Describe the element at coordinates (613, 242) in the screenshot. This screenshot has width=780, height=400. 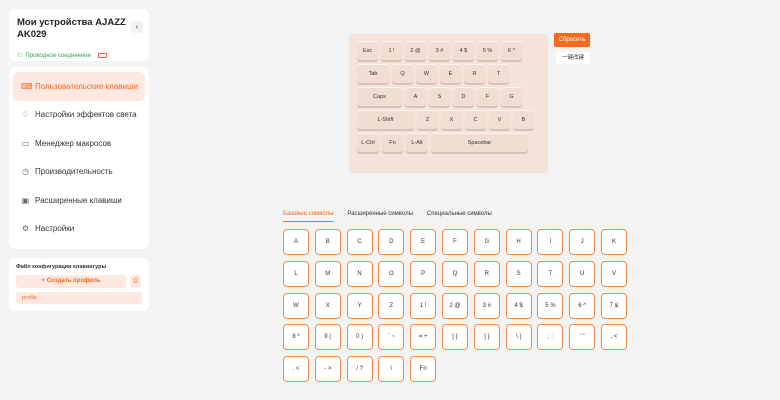
I see `key-option-k: K` at that location.